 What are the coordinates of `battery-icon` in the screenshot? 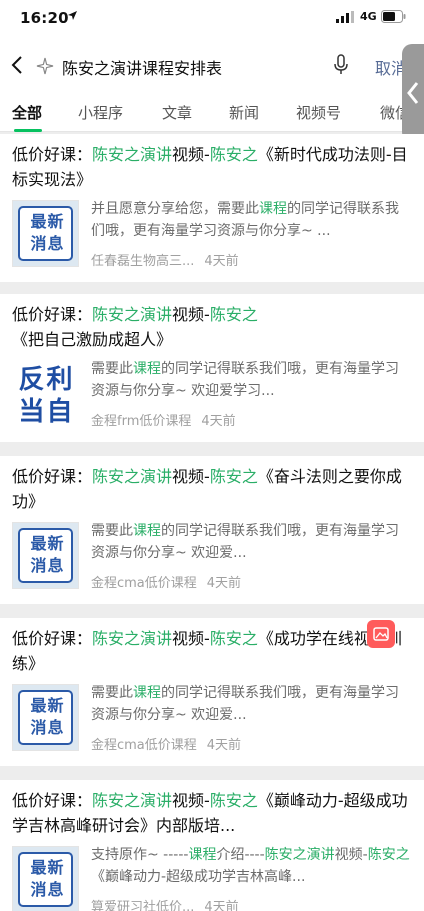 It's located at (393, 16).